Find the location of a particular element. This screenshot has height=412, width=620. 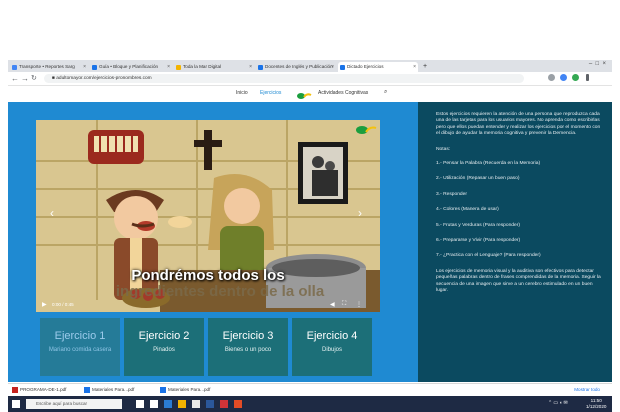

volume-icon: ◀ is located at coordinates (332, 304).